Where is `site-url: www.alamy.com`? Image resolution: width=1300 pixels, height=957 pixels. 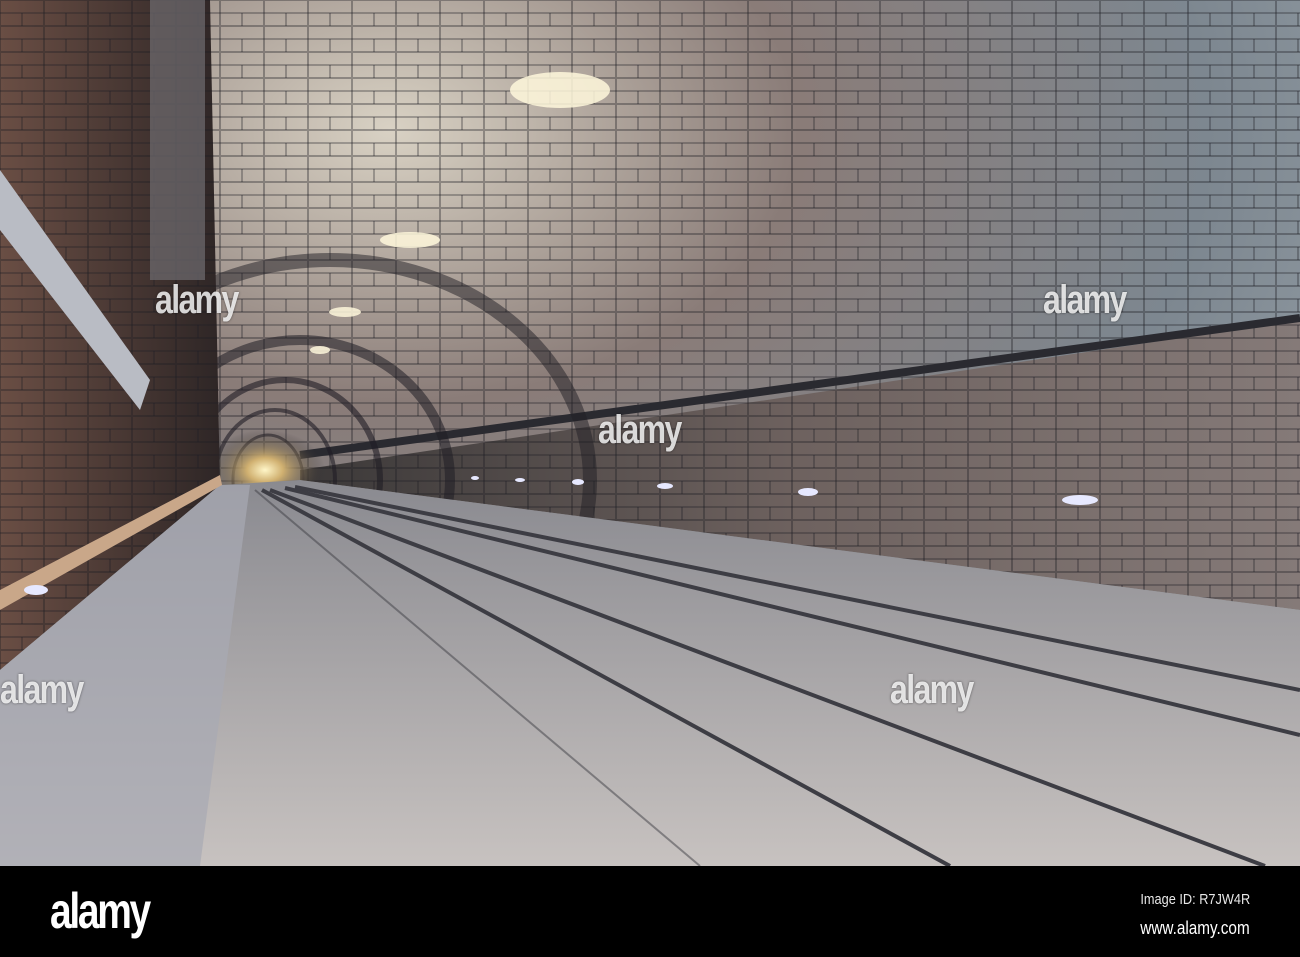
site-url: www.alamy.com is located at coordinates (1195, 928).